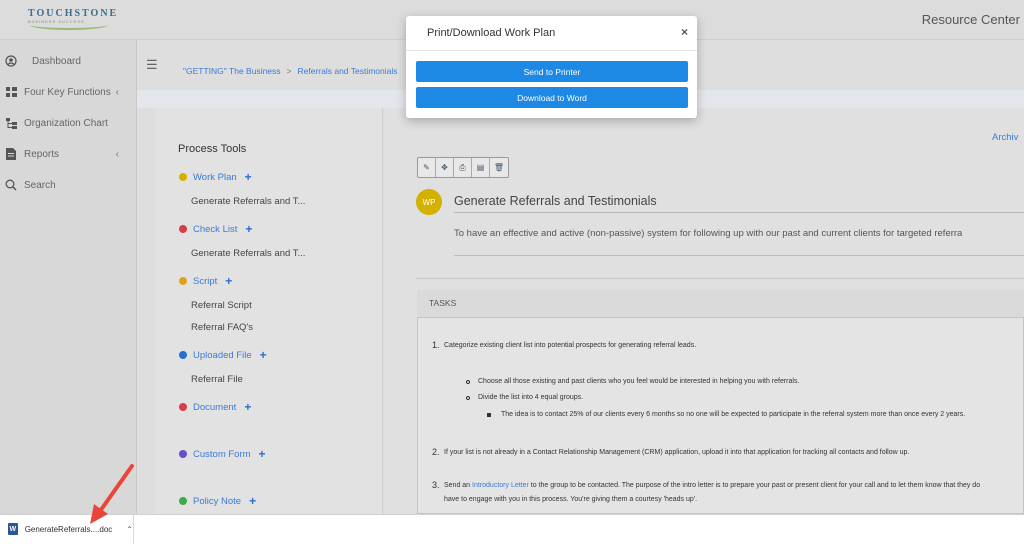 This screenshot has width=1024, height=544. Describe the element at coordinates (11, 61) in the screenshot. I see `user-circle-icon` at that location.